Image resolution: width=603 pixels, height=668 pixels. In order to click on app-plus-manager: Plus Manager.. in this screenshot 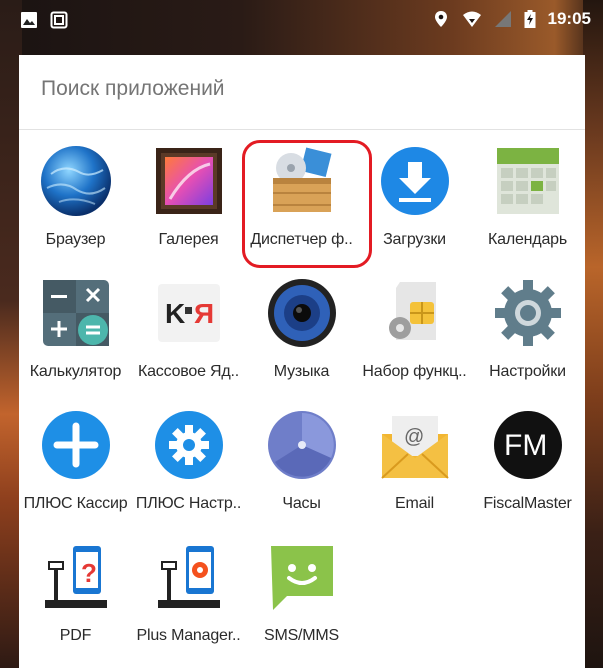, I will do `click(188, 592)`.